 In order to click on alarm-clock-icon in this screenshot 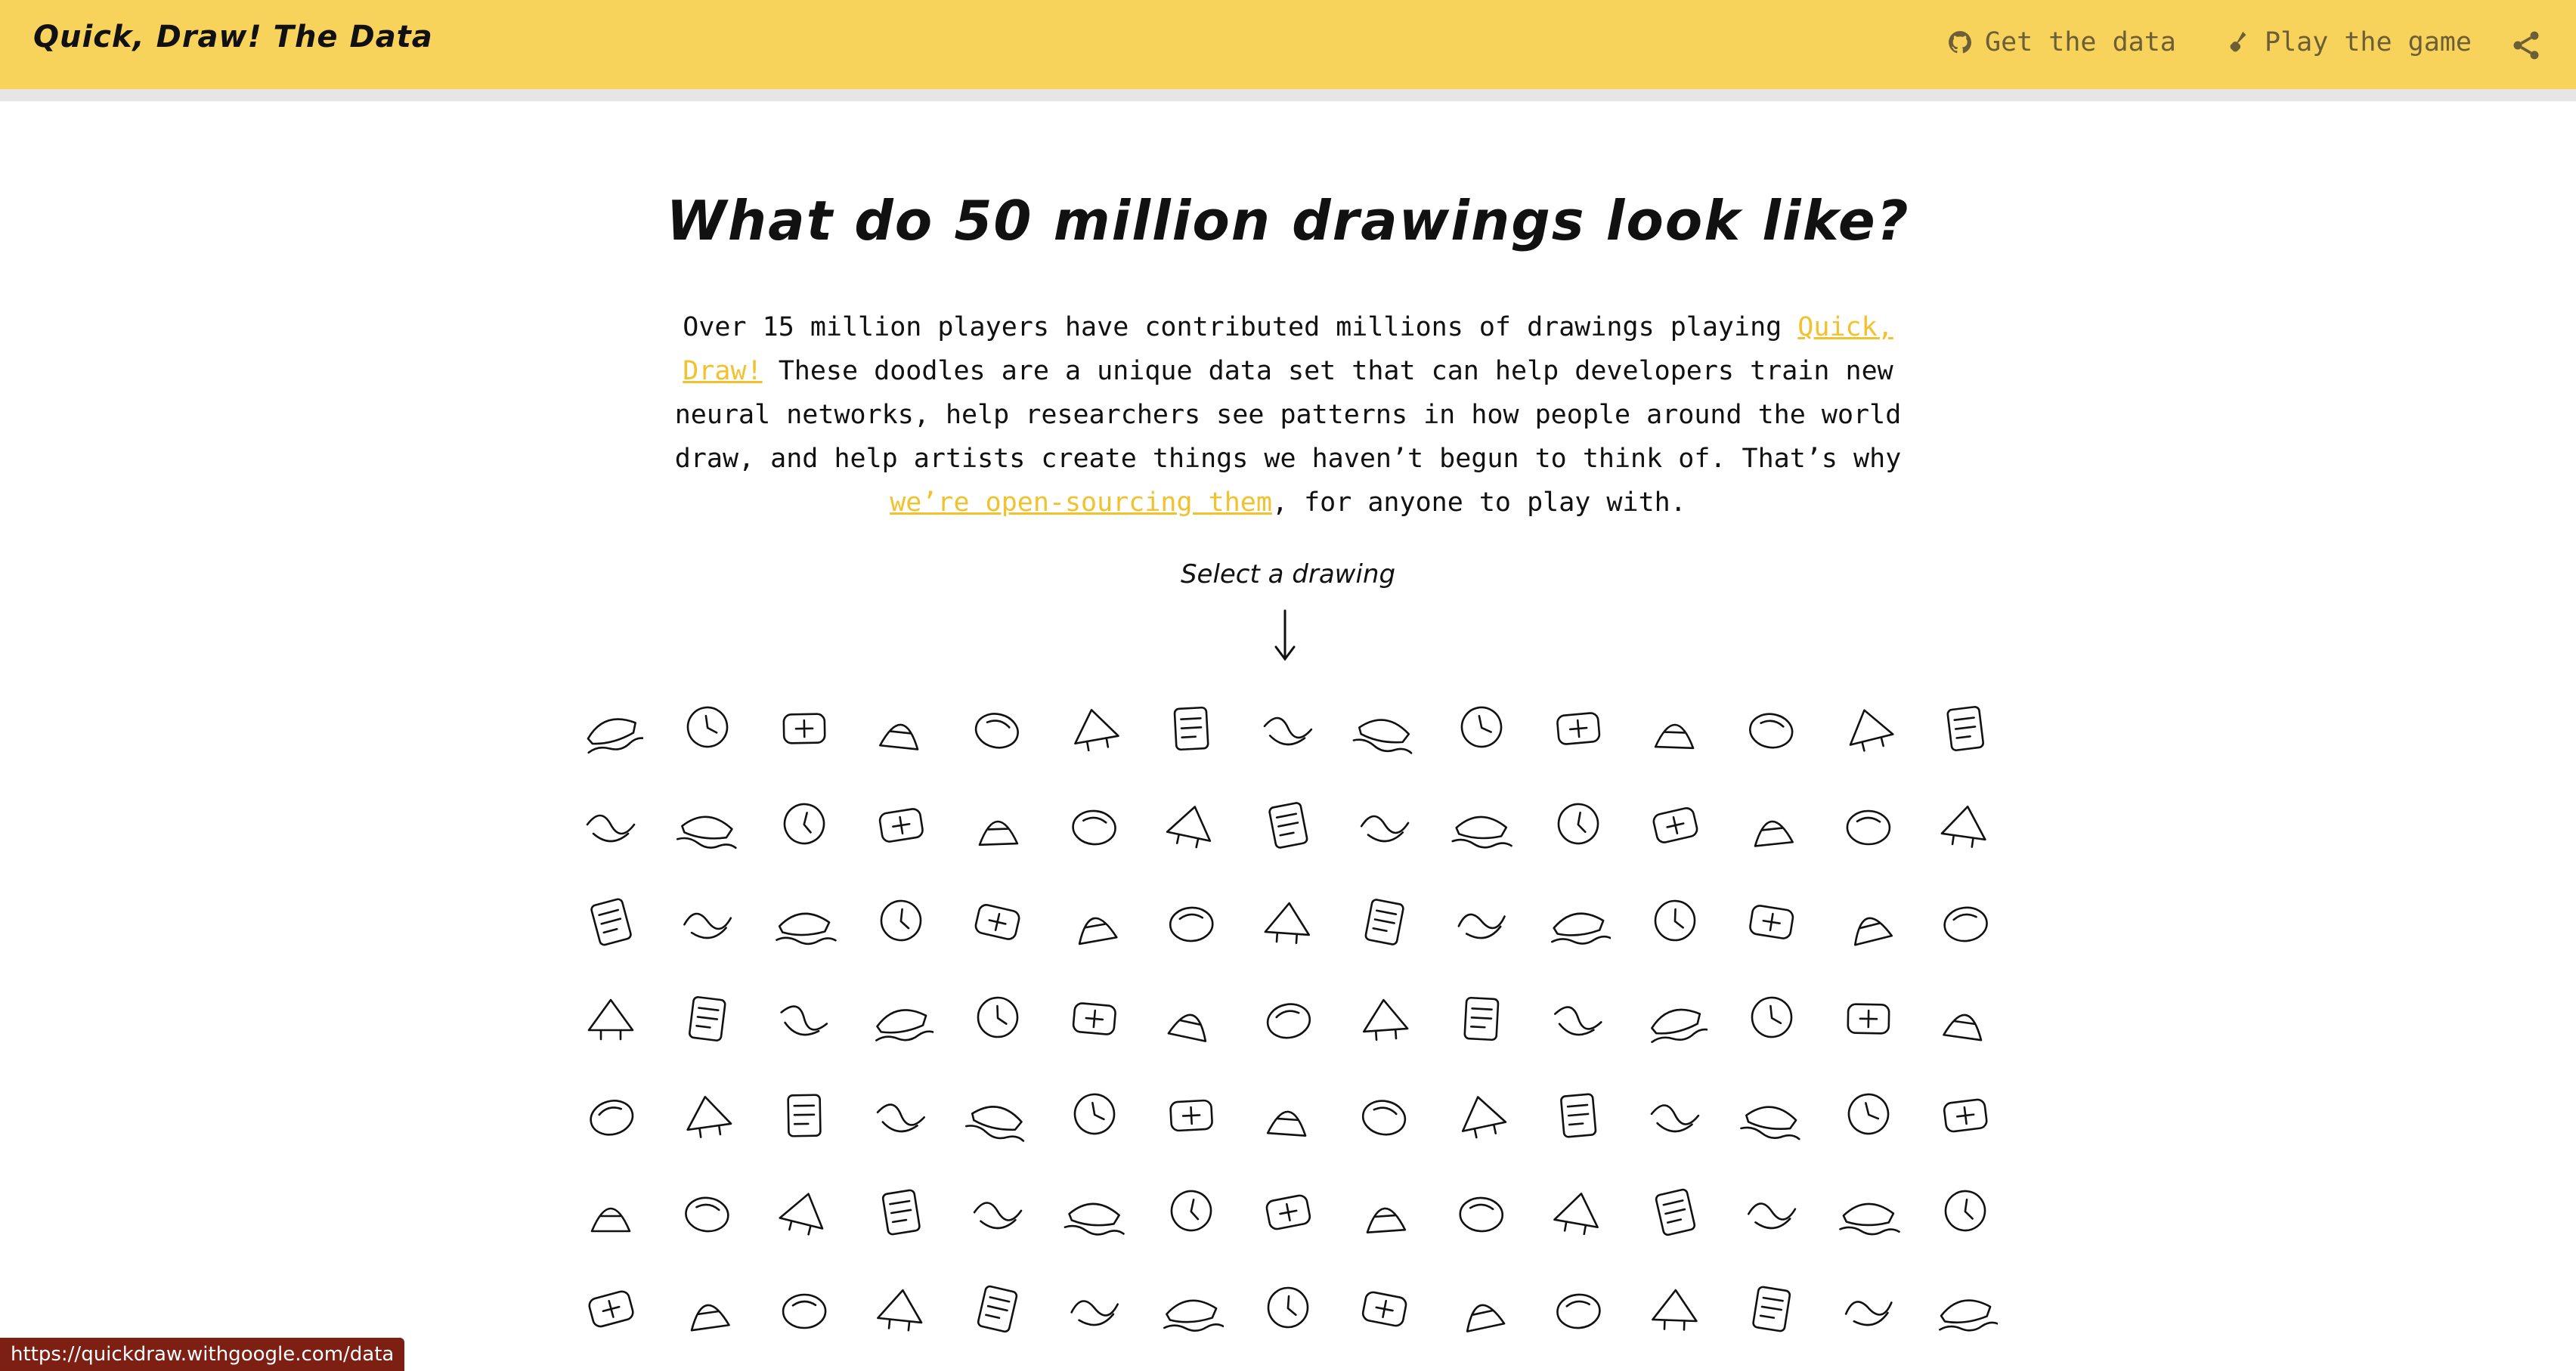, I will do `click(804, 727)`.